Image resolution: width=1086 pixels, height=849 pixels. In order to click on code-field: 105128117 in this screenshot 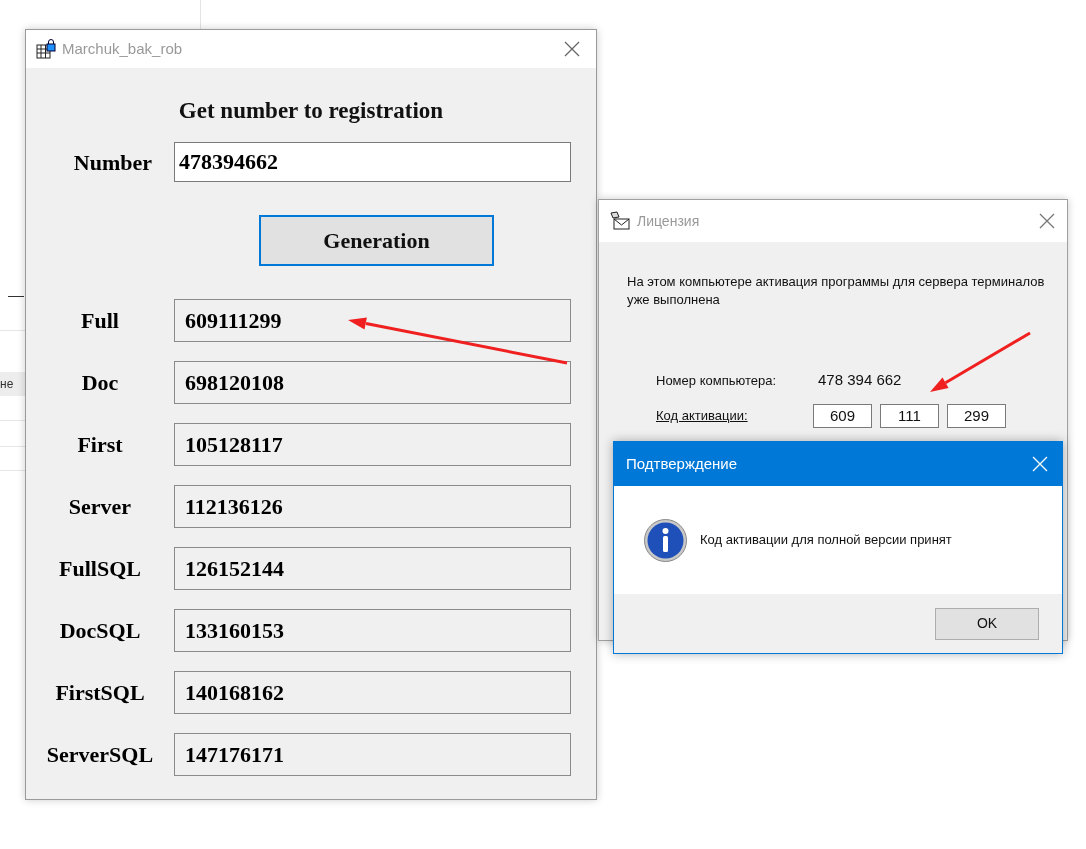, I will do `click(372, 444)`.